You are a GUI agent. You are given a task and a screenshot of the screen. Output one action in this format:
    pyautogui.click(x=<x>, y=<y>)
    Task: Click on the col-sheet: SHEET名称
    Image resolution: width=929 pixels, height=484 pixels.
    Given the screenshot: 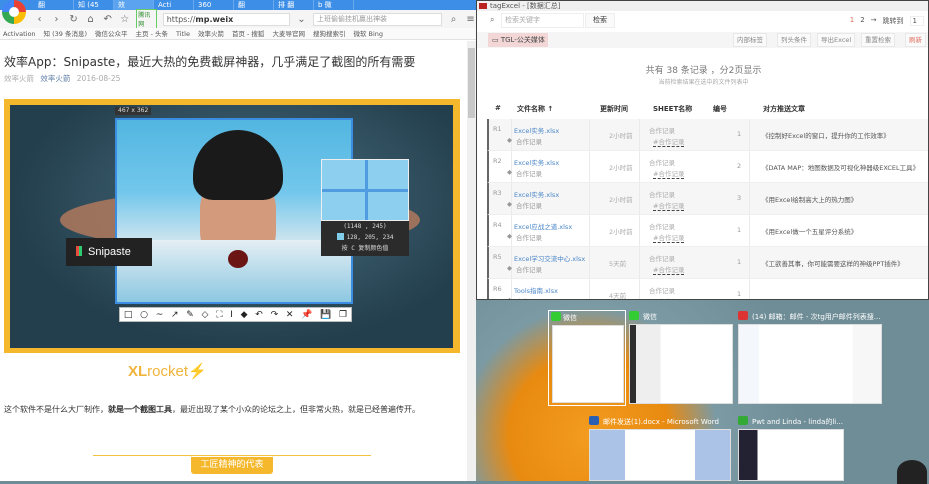 What is the action you would take?
    pyautogui.click(x=672, y=109)
    